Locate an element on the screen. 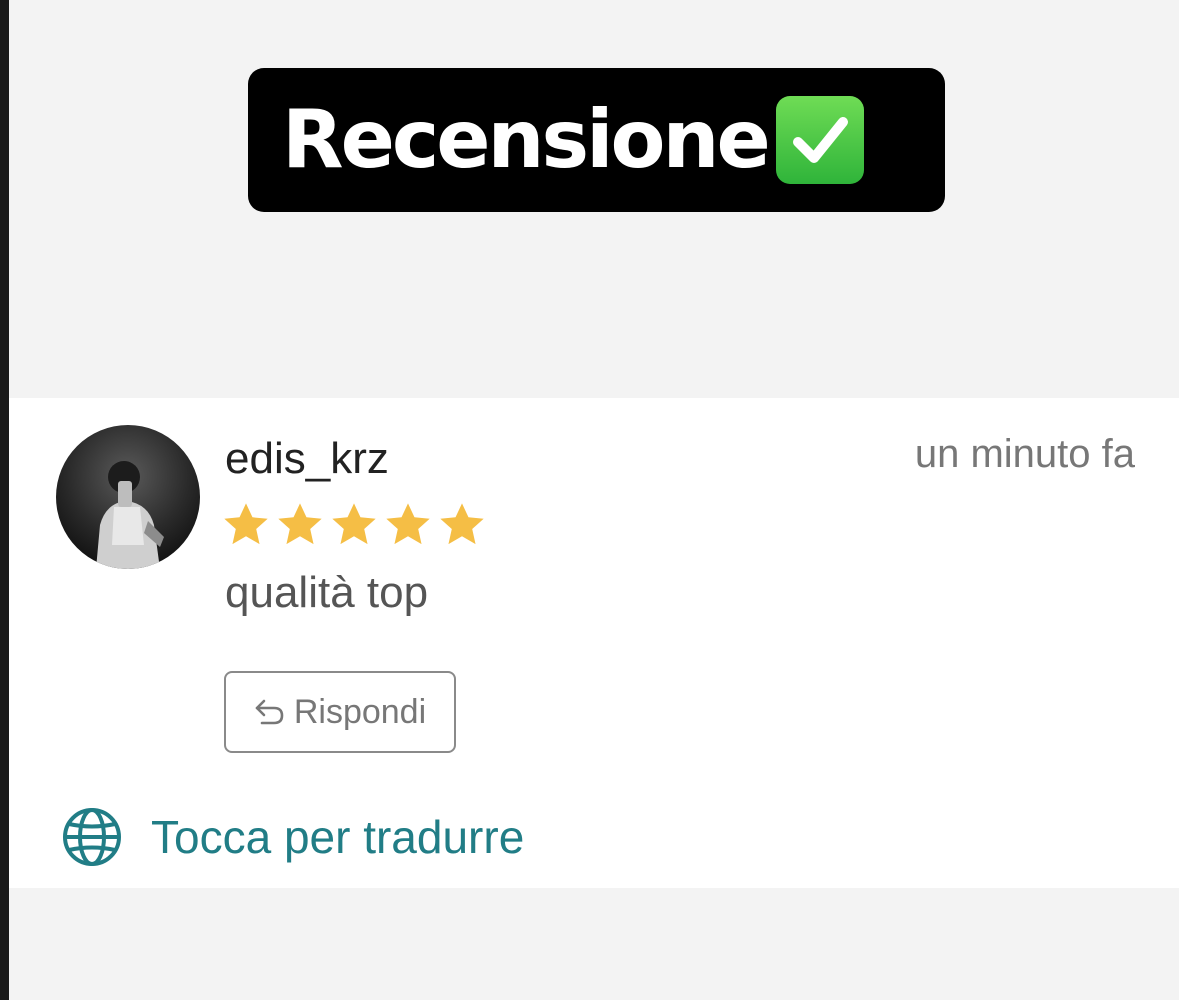 The image size is (1179, 1000). globe-icon is located at coordinates (92, 837).